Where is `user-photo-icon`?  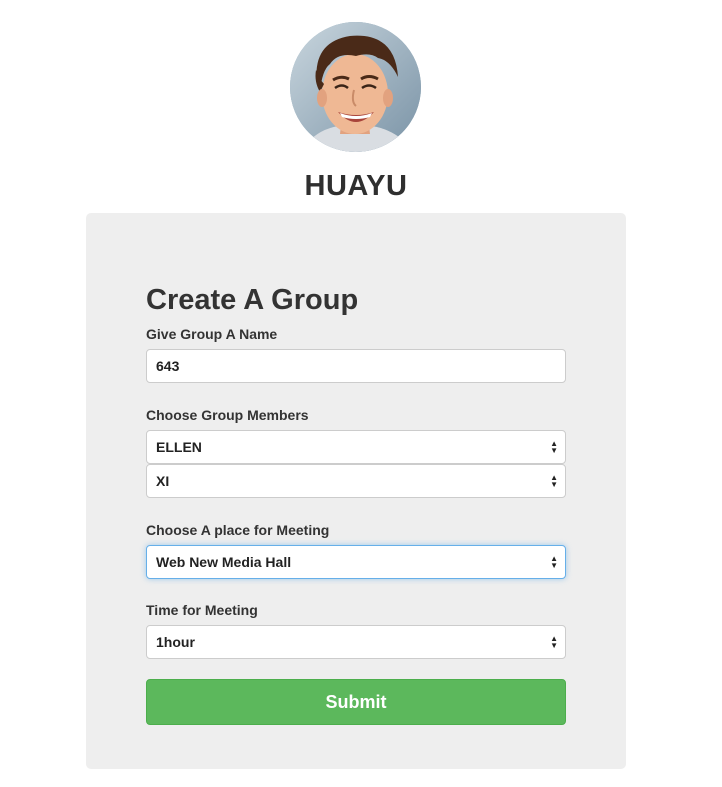 user-photo-icon is located at coordinates (355, 87).